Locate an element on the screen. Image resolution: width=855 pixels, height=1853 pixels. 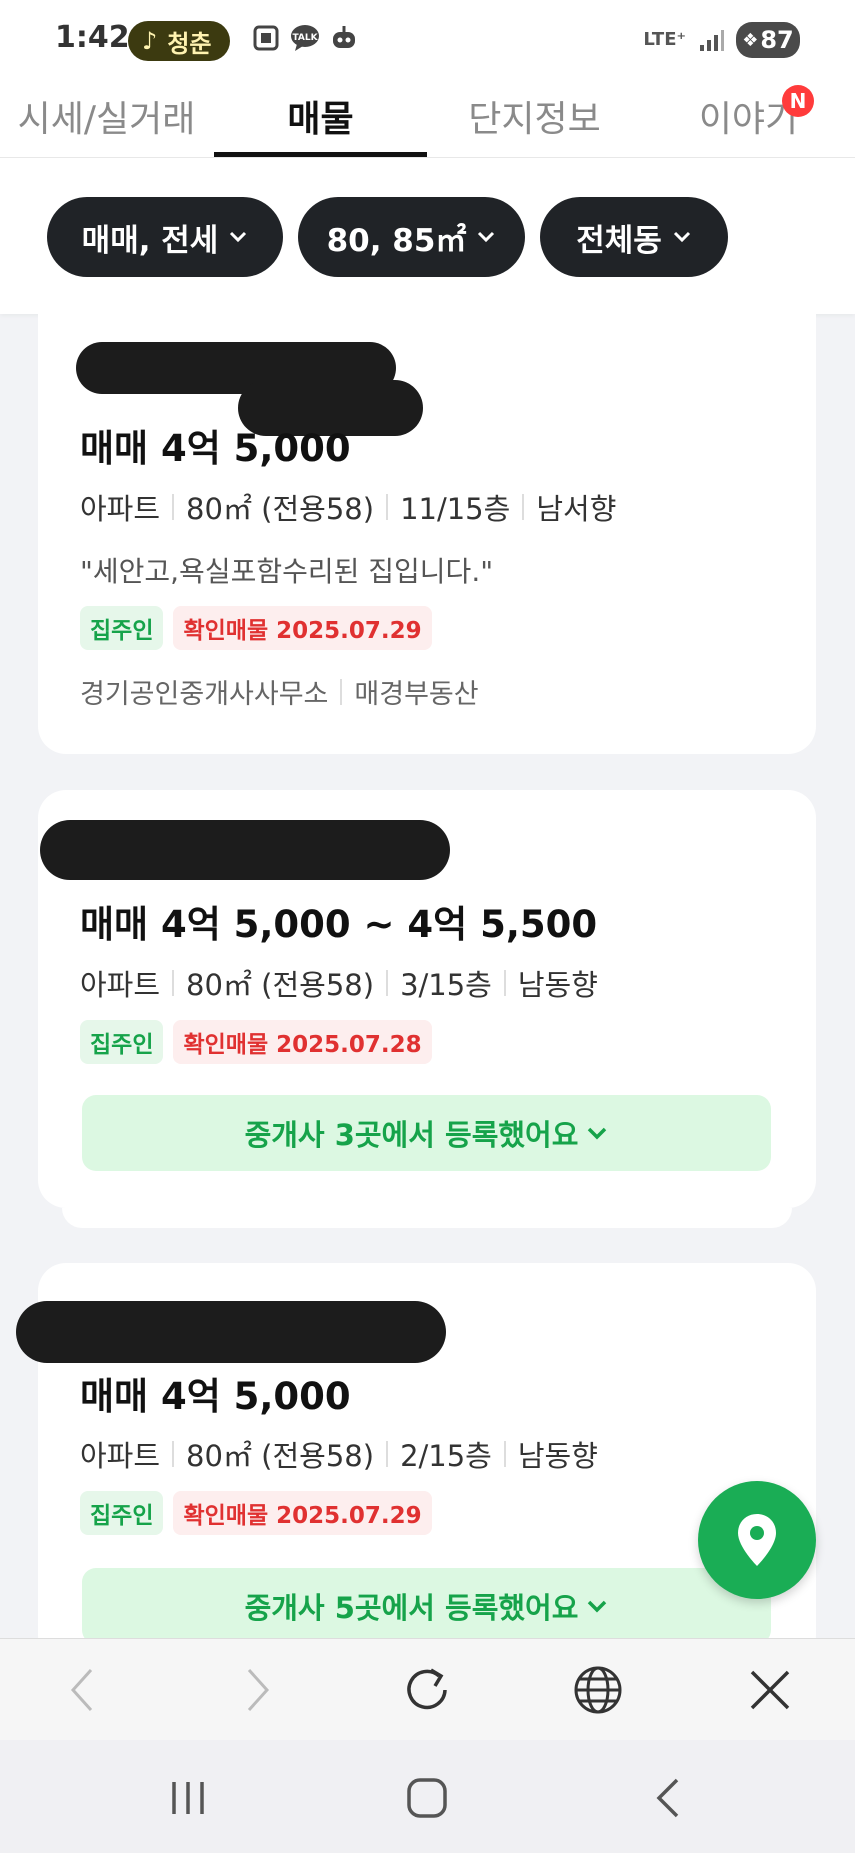
status-time: 1:42 is located at coordinates (92, 37).